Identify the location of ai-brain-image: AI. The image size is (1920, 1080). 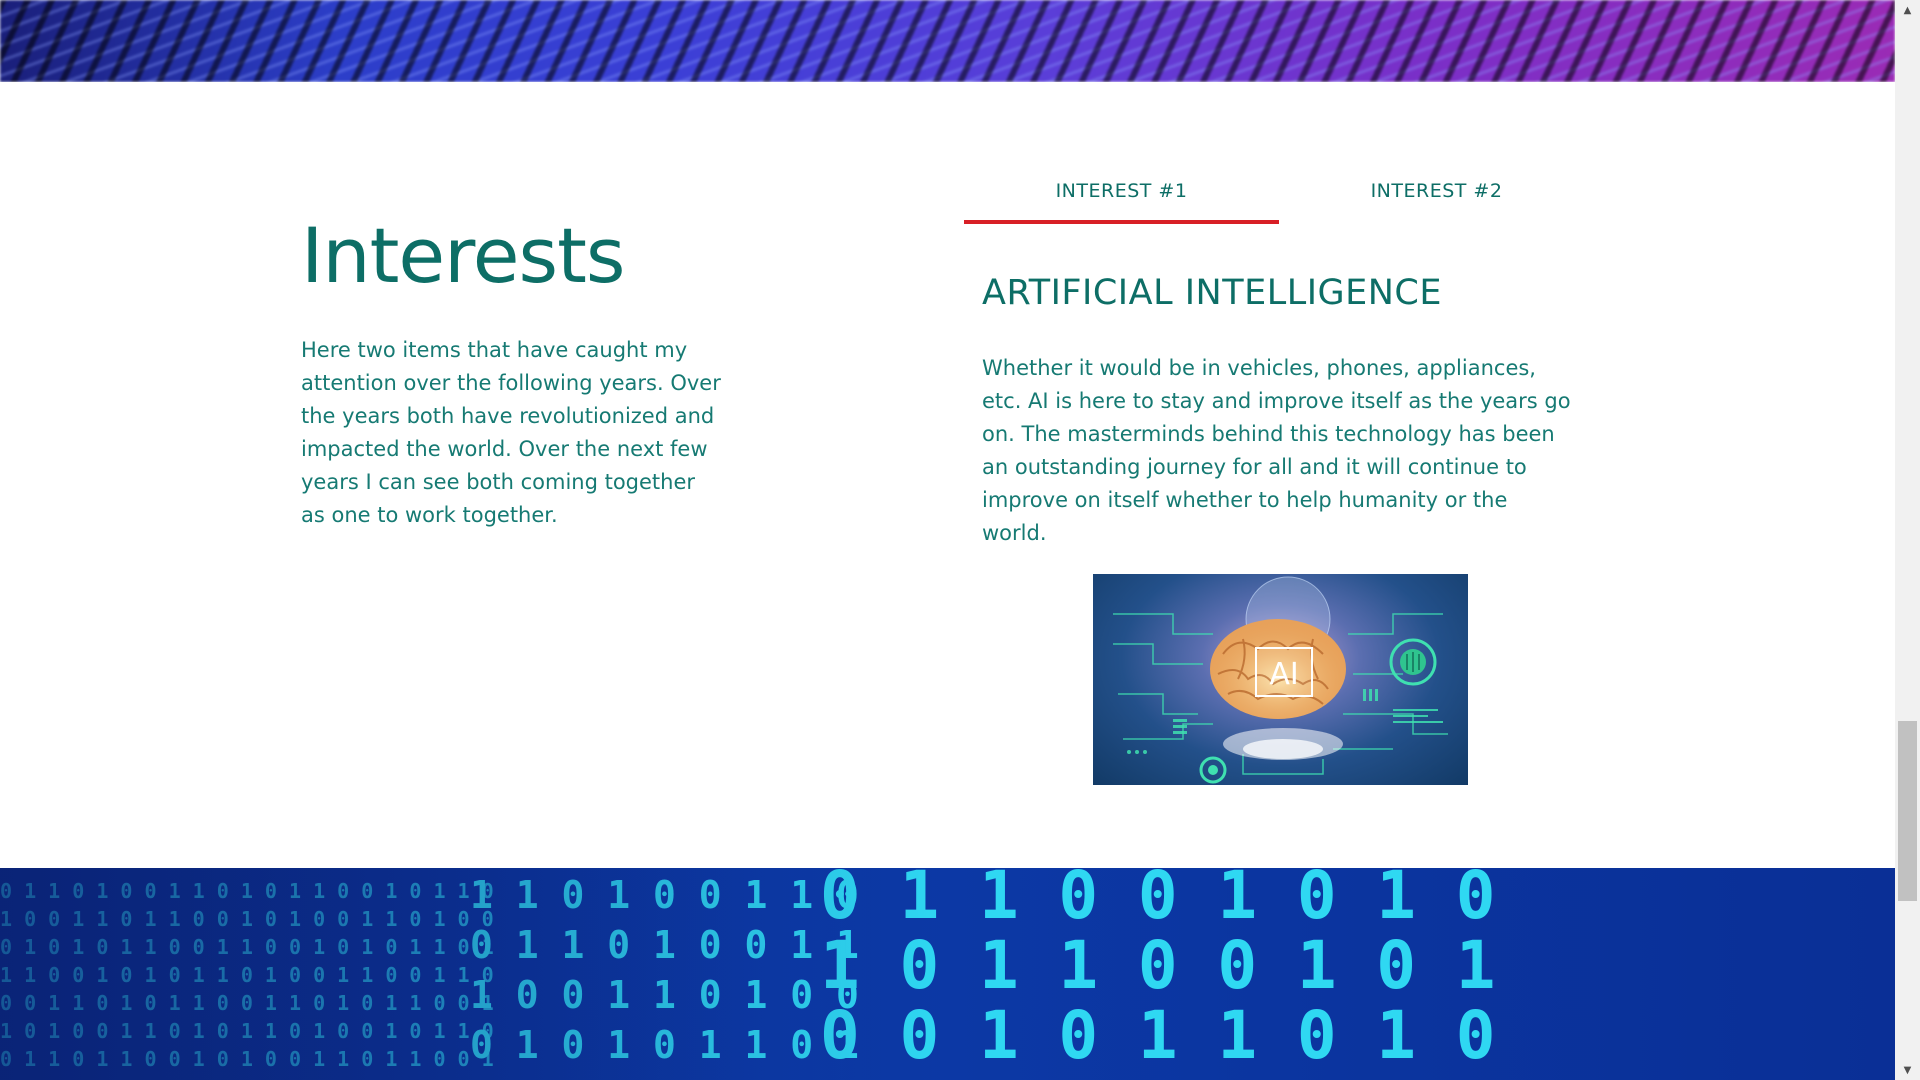
(1280, 679).